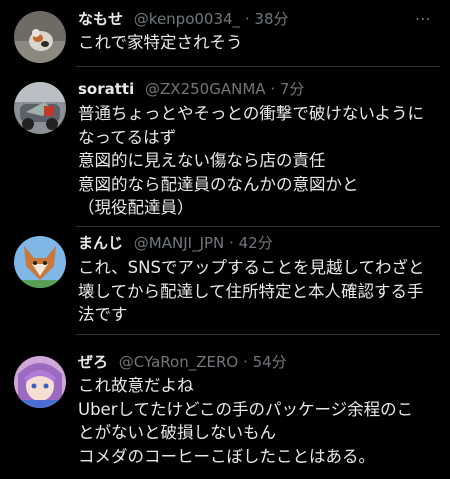 This screenshot has height=479, width=450. I want to click on display-name: soratti, so click(106, 89).